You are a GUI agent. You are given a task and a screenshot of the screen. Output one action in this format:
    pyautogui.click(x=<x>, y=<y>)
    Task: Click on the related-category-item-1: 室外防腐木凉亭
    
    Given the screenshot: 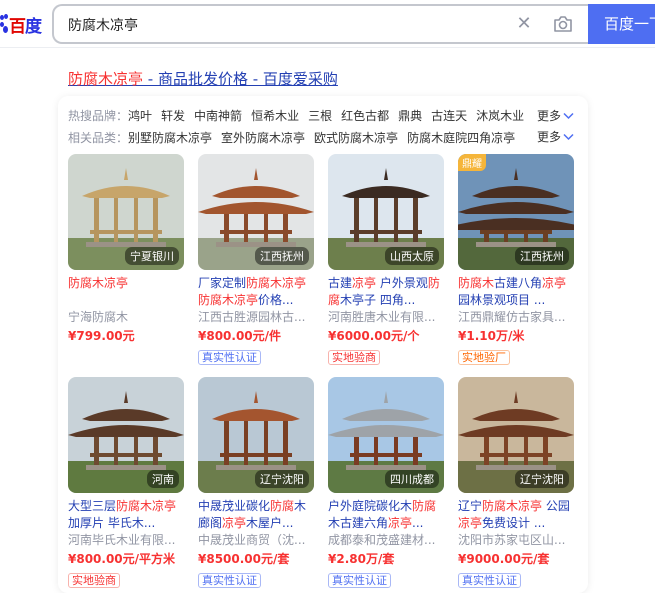 What is the action you would take?
    pyautogui.click(x=263, y=137)
    